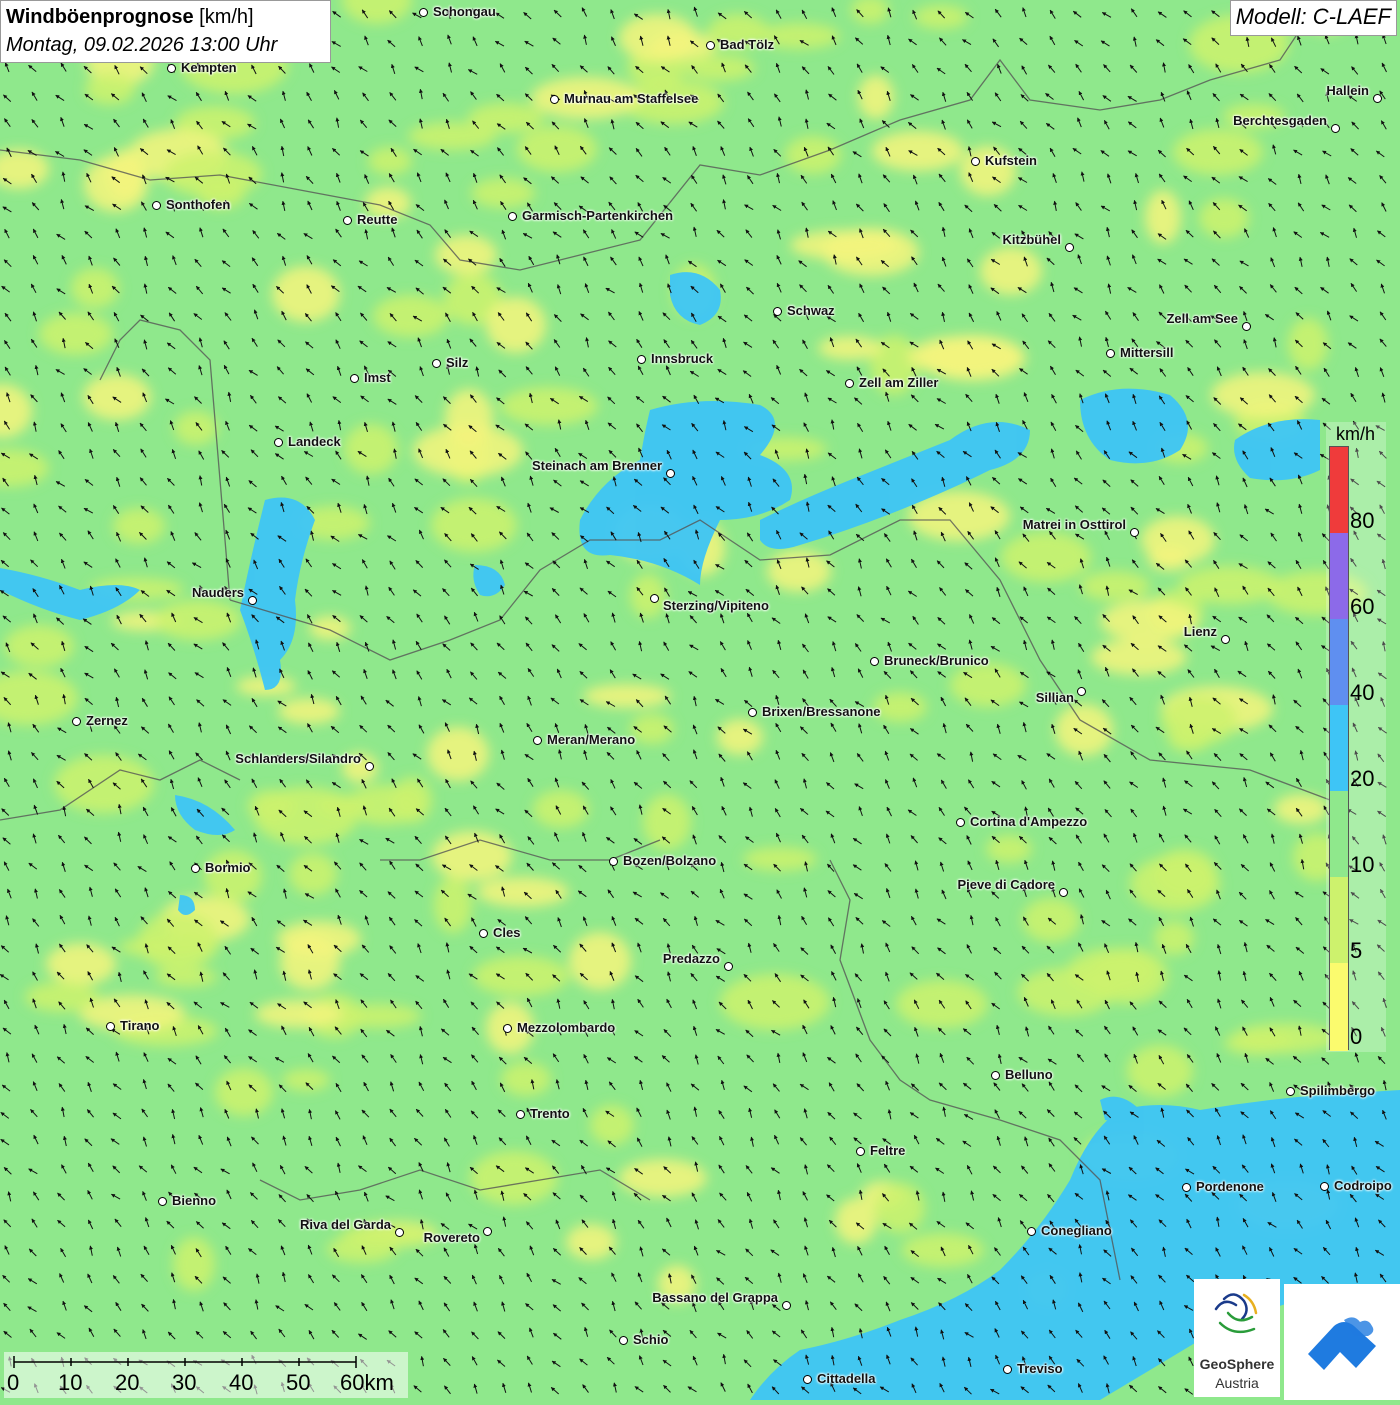 The image size is (1400, 1405). I want to click on city-label: Cortina d'Ampezzo, so click(1029, 821).